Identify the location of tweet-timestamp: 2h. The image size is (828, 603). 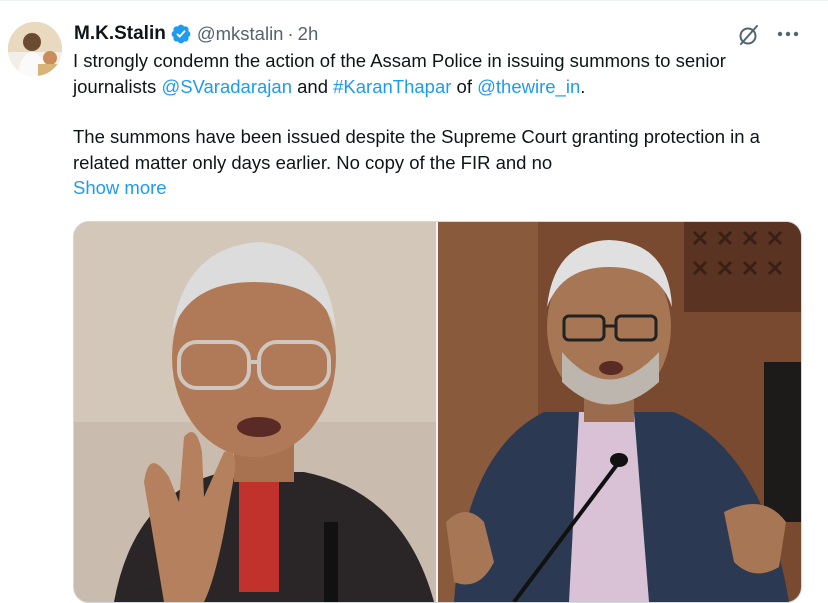
(308, 34).